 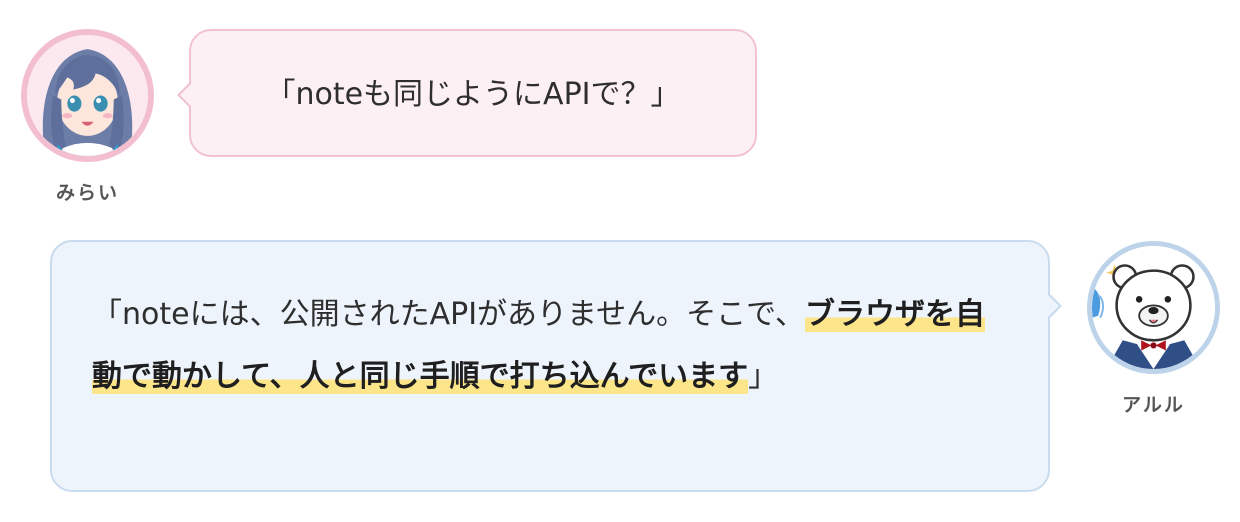 I want to click on aruru-message-plain: 「noteには、公開されたAPIがありません。そこで、, so click(x=448, y=314).